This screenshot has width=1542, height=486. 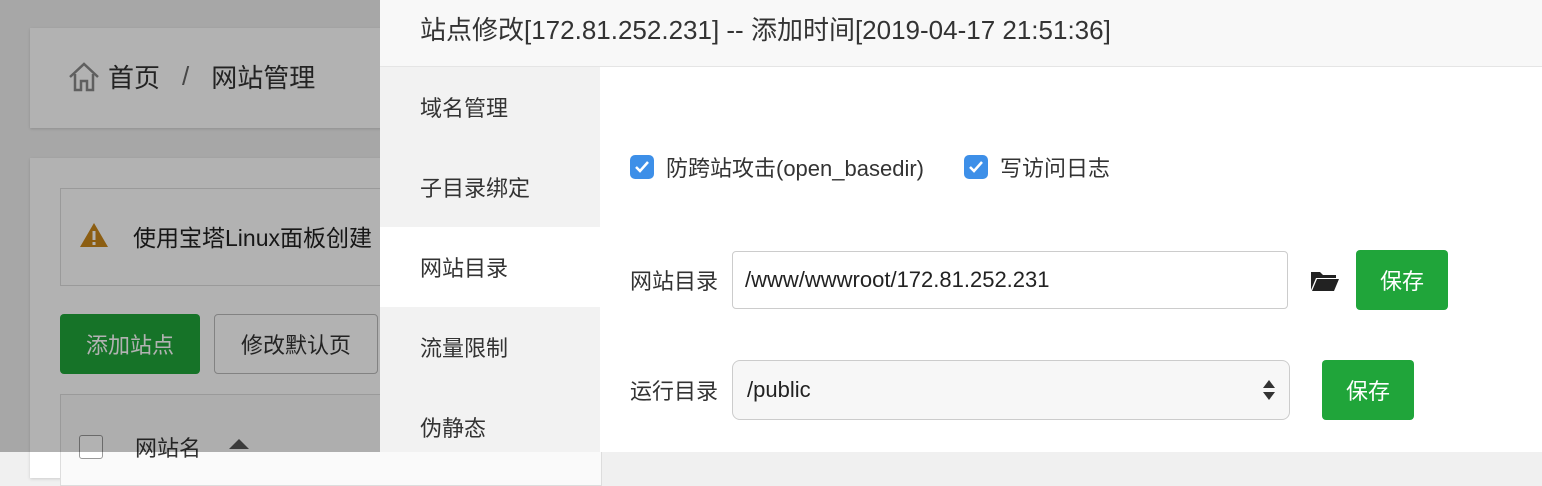 What do you see at coordinates (674, 391) in the screenshot?
I see `run-dir-label: 运行目录` at bounding box center [674, 391].